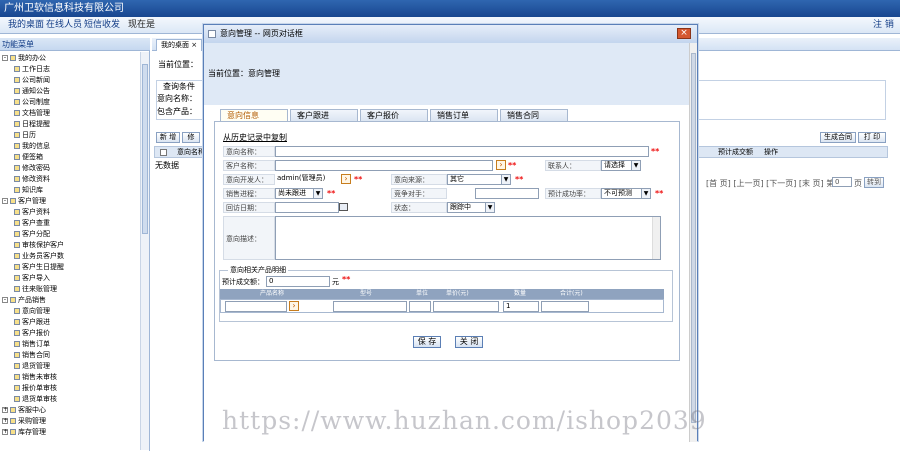  What do you see at coordinates (346, 179) in the screenshot?
I see `developer-picker-icon: ›` at bounding box center [346, 179].